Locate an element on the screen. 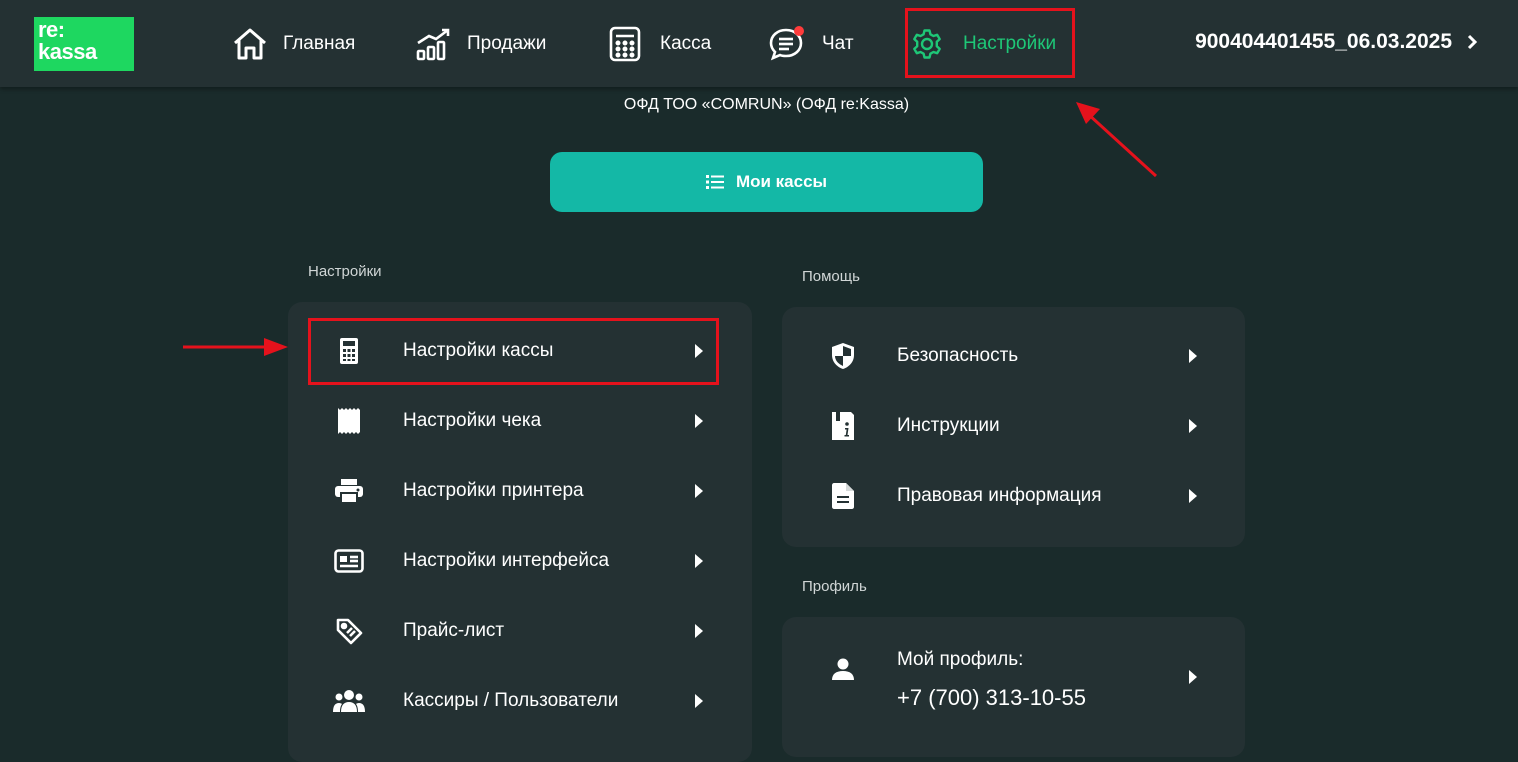  account-selector: 900404401455_06.03.2025 is located at coordinates (1336, 42).